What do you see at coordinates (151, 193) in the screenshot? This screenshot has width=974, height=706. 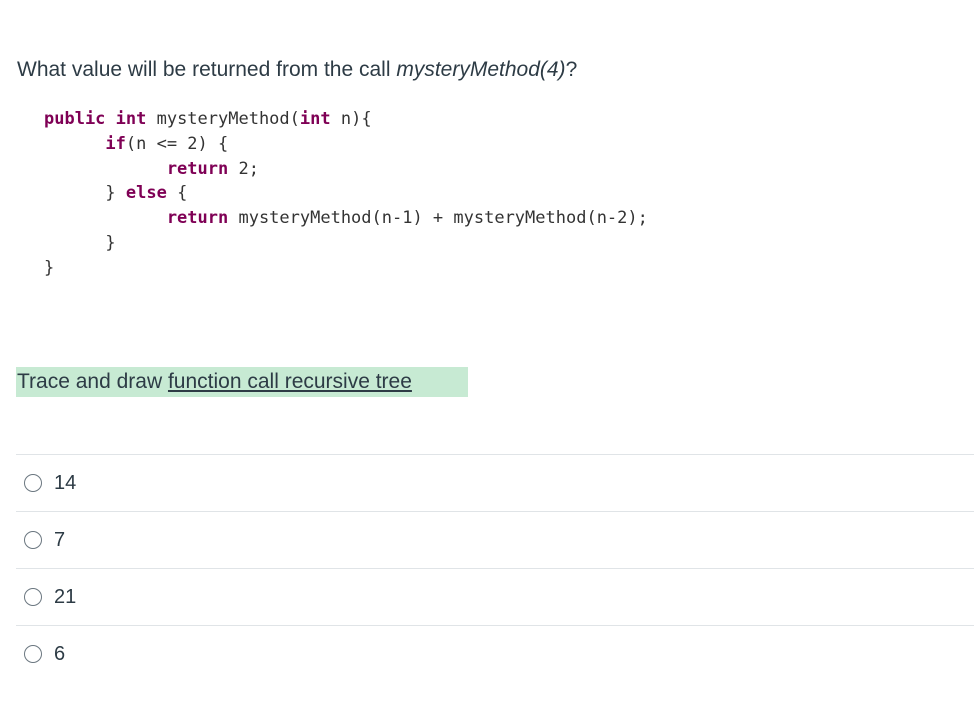 I see `code-keyword: else` at bounding box center [151, 193].